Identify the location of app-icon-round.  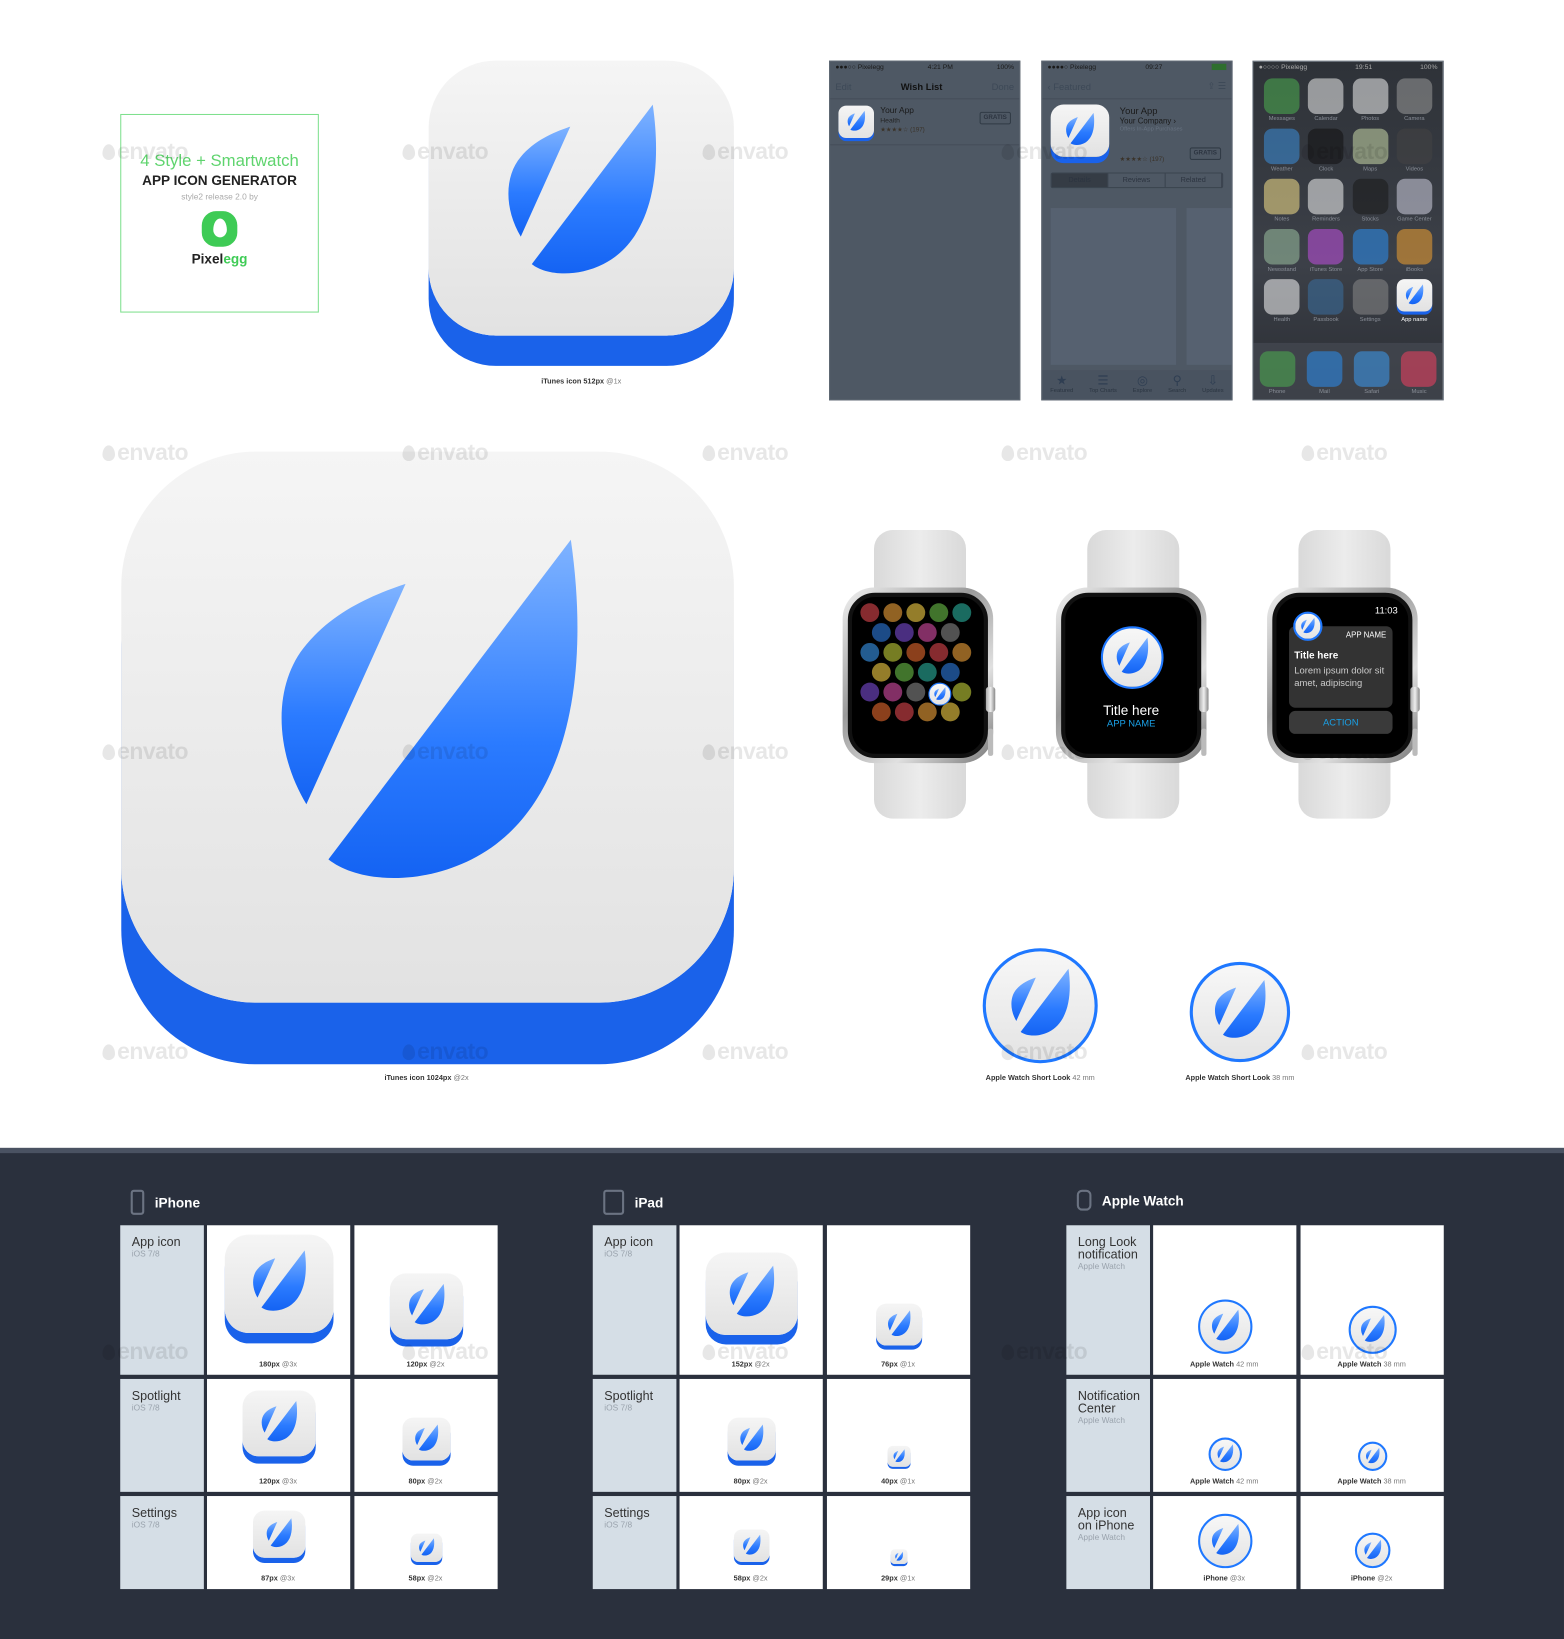
(940, 694).